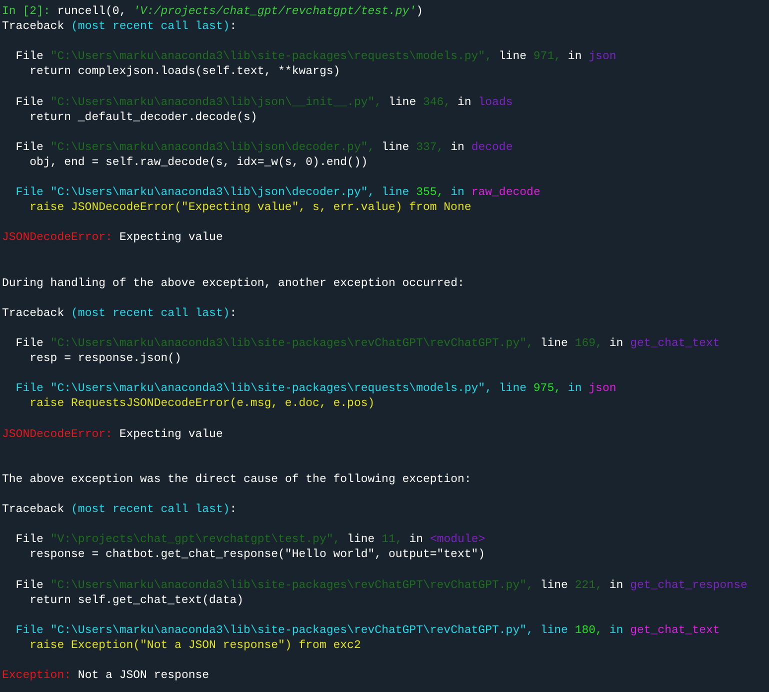  I want to click on source-line: response = chatbot.get_chat_response("Hello world", output="text"), so click(257, 554).